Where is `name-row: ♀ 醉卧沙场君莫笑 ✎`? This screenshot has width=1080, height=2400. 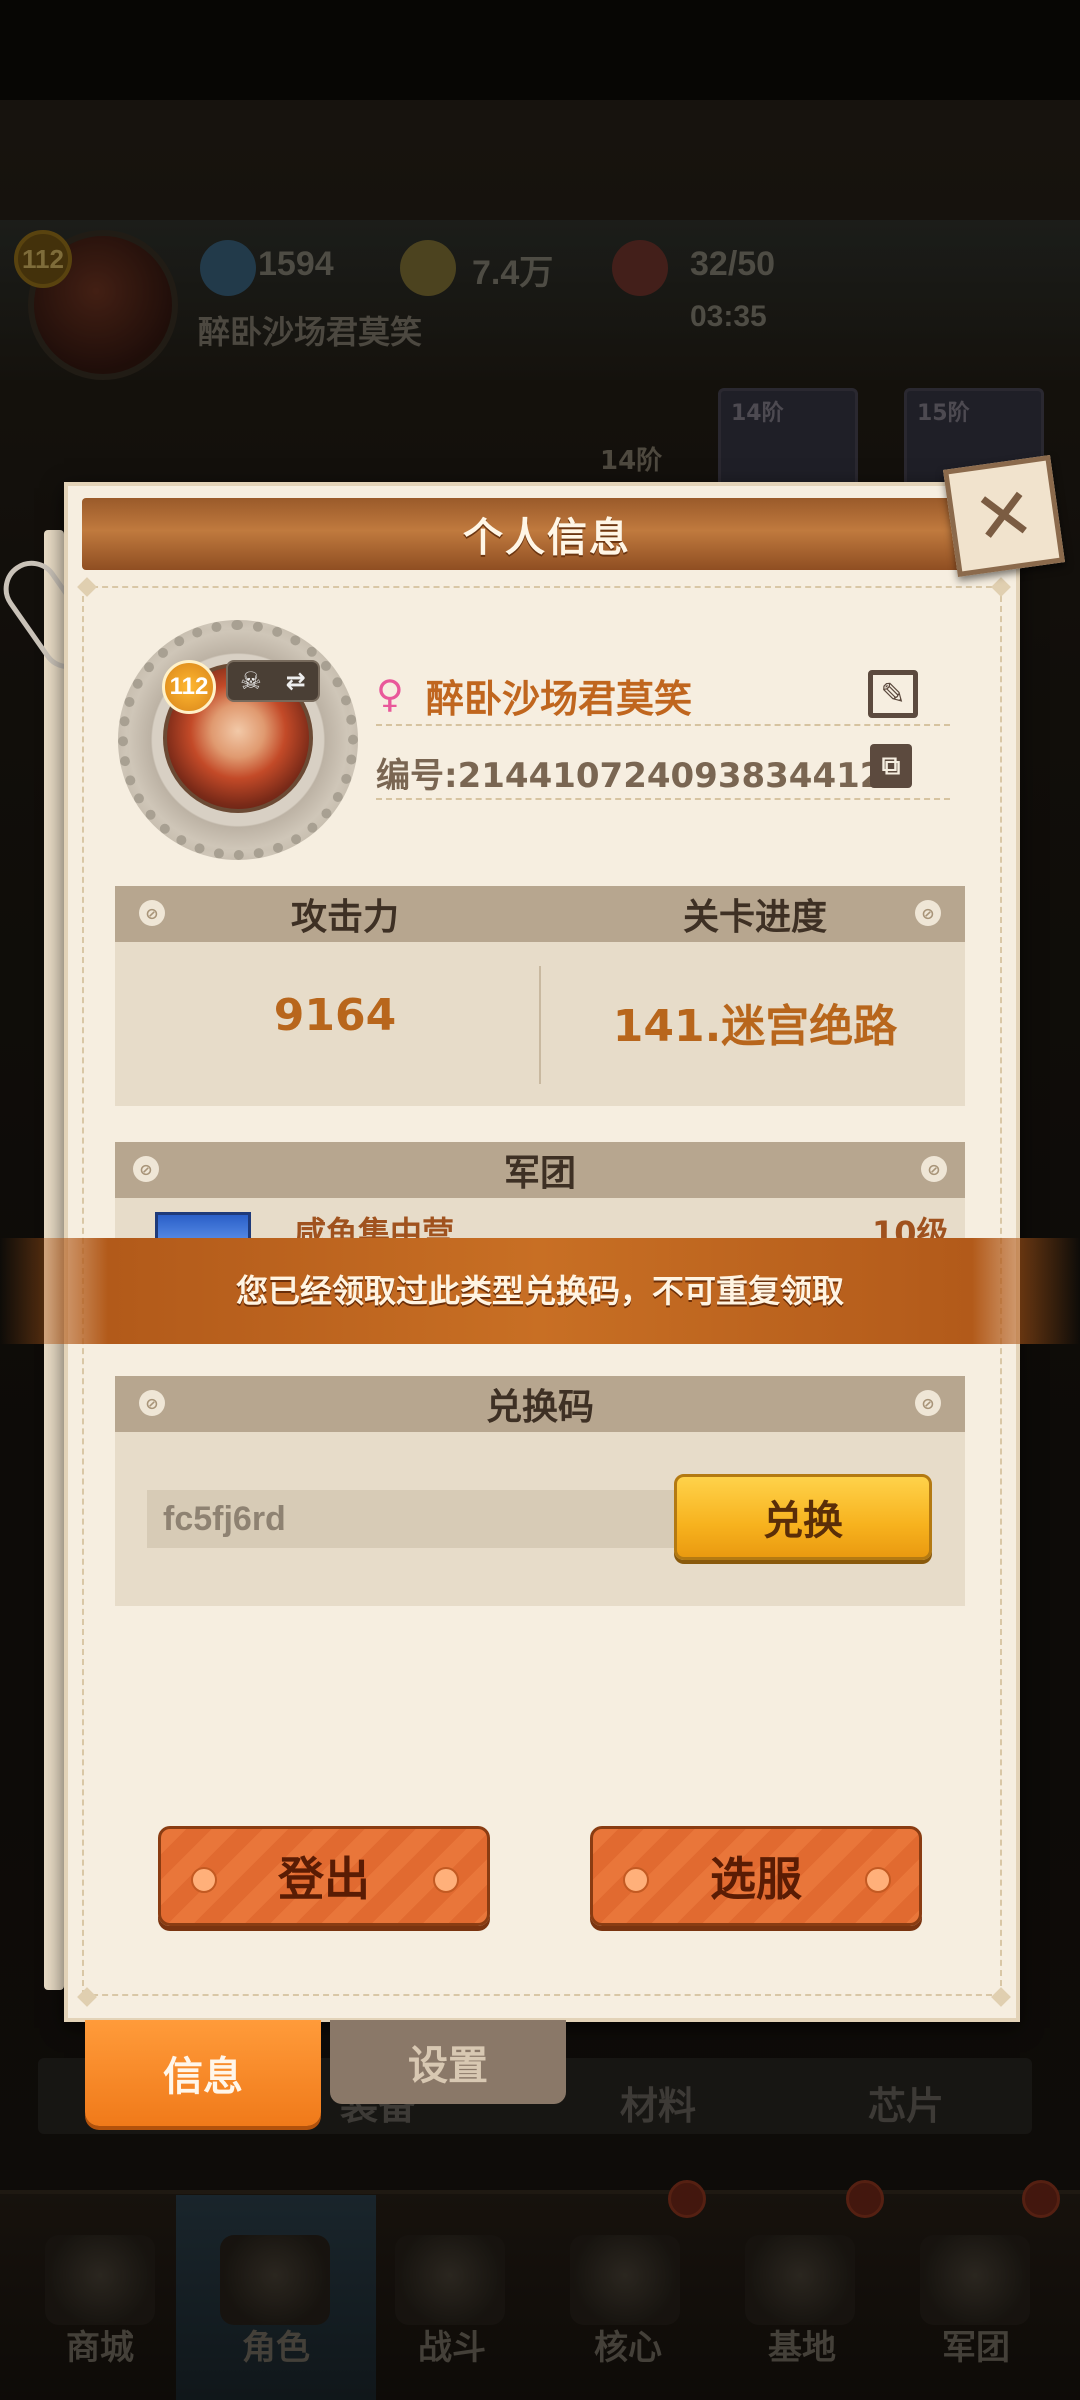 name-row: ♀ 醉卧沙场君莫笑 ✎ is located at coordinates (663, 694).